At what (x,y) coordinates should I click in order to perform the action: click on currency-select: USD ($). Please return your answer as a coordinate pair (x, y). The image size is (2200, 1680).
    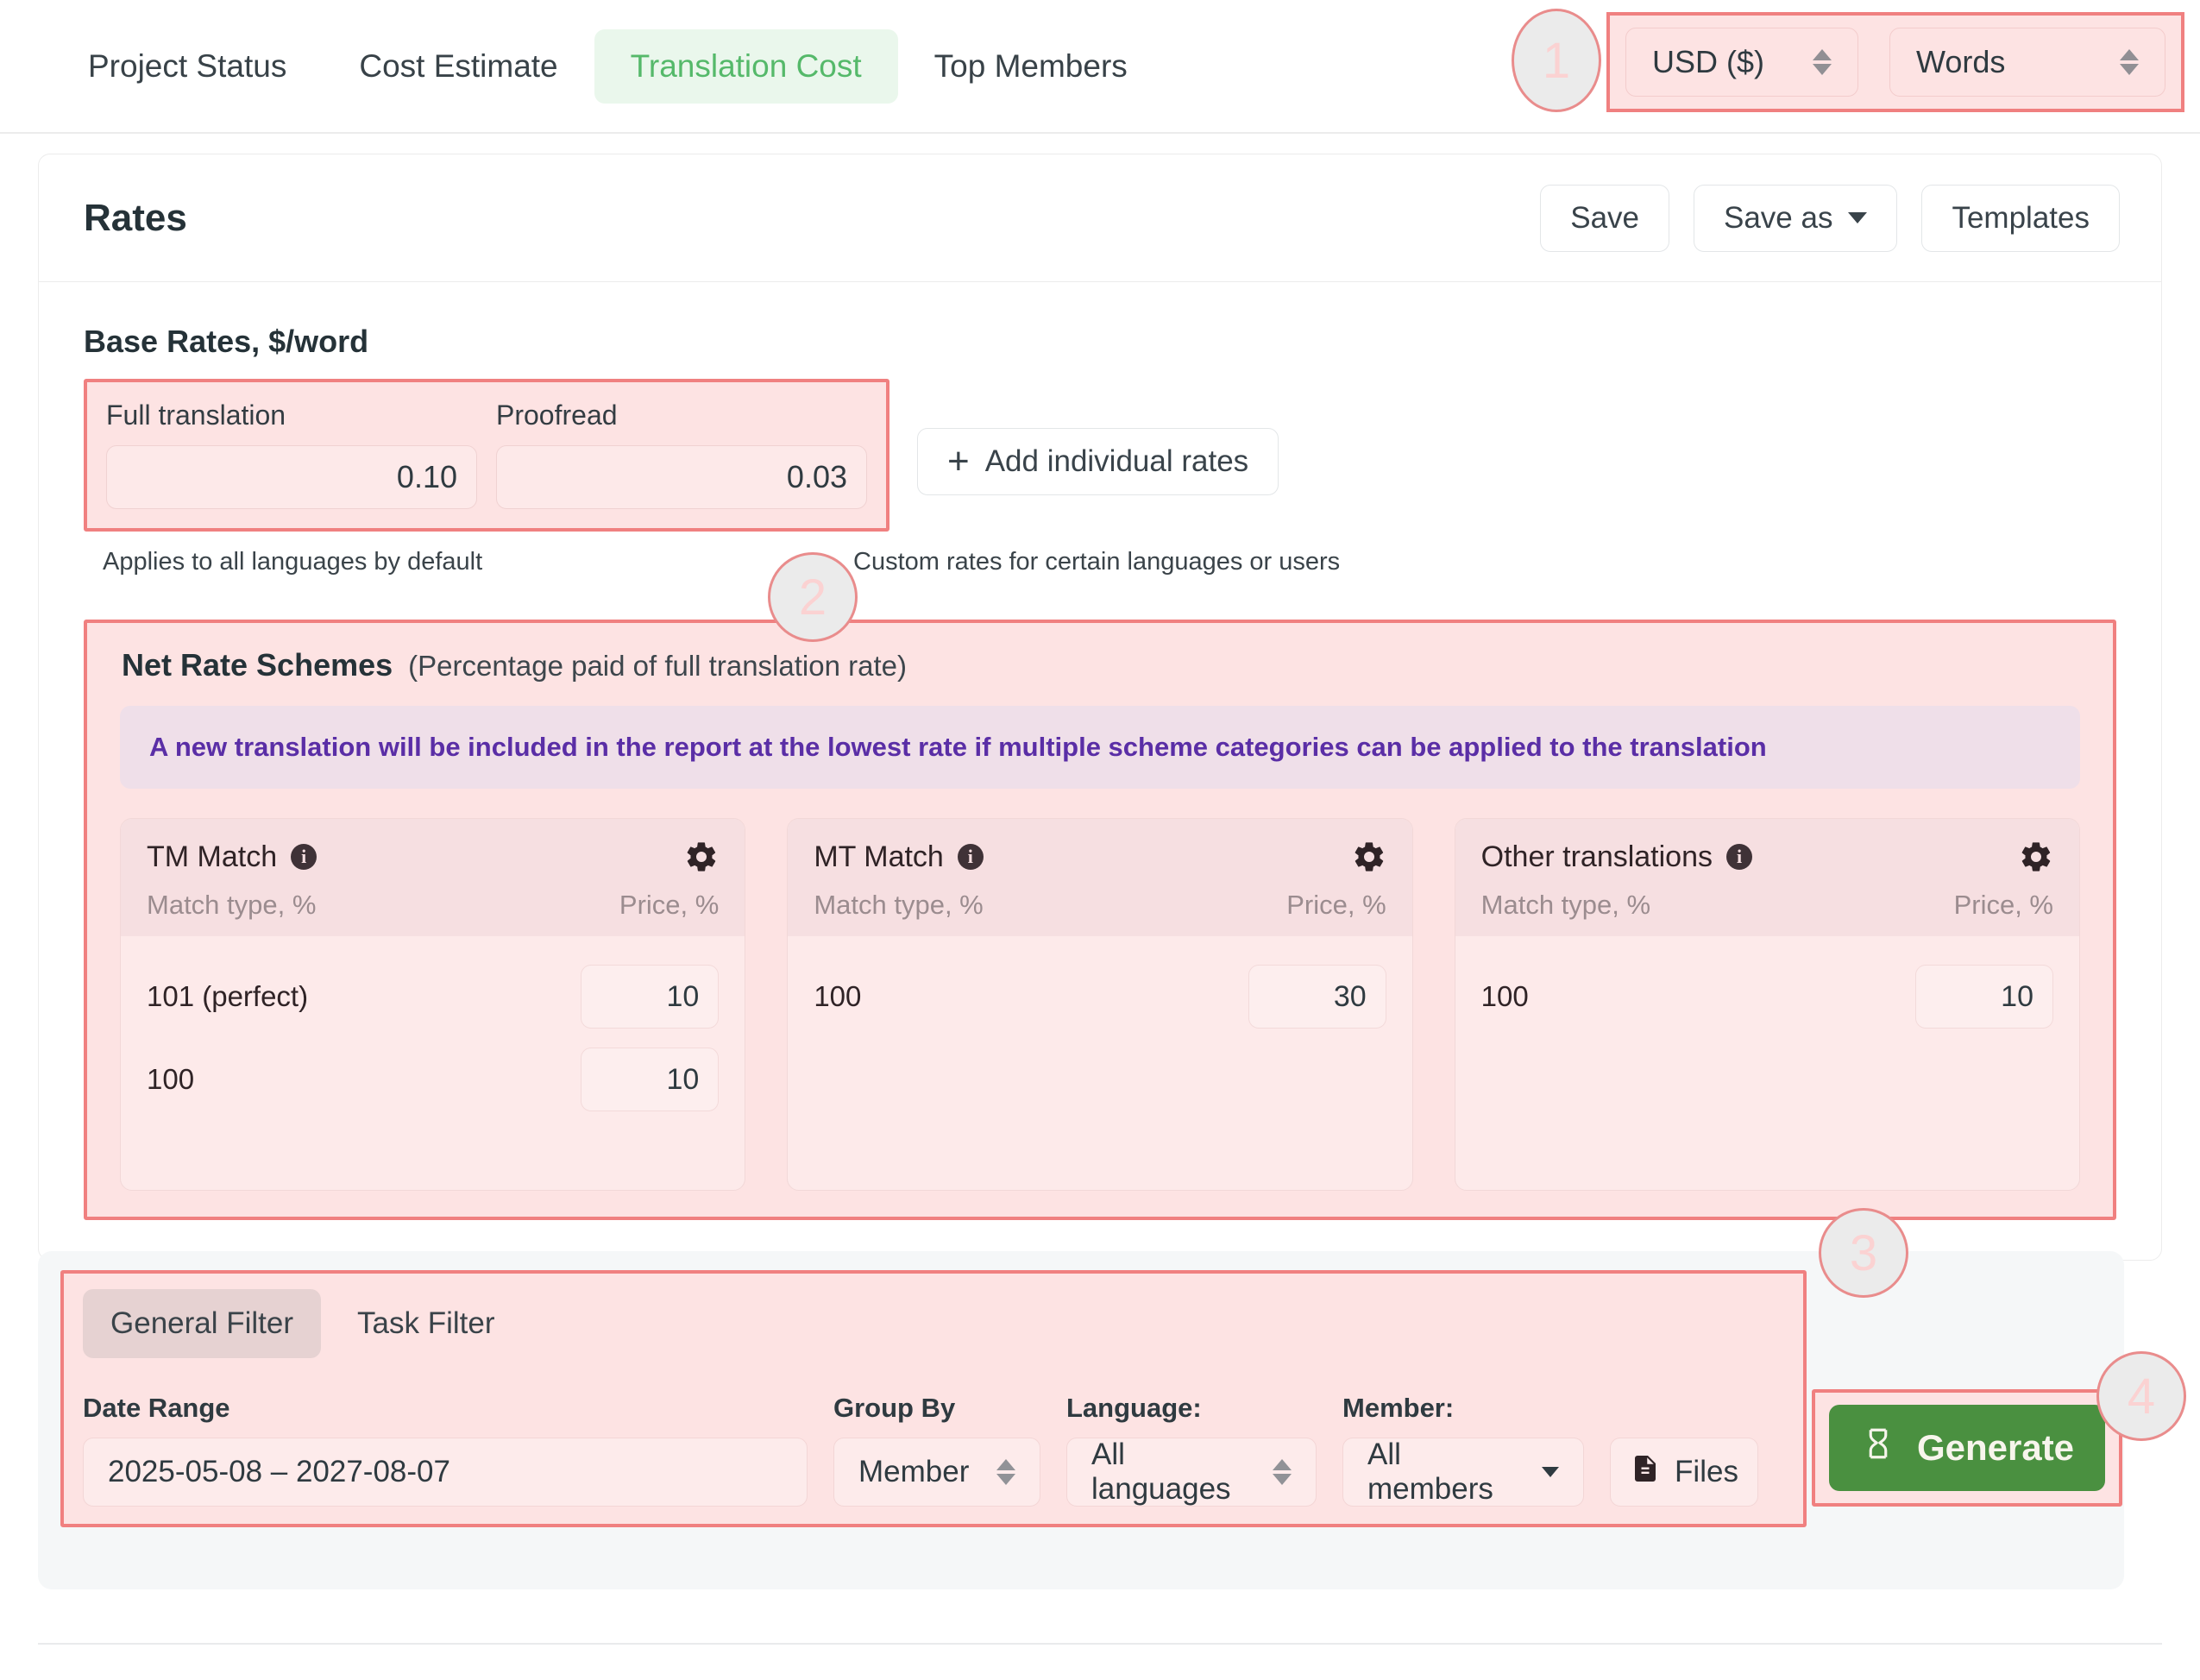
    Looking at the image, I should click on (1742, 63).